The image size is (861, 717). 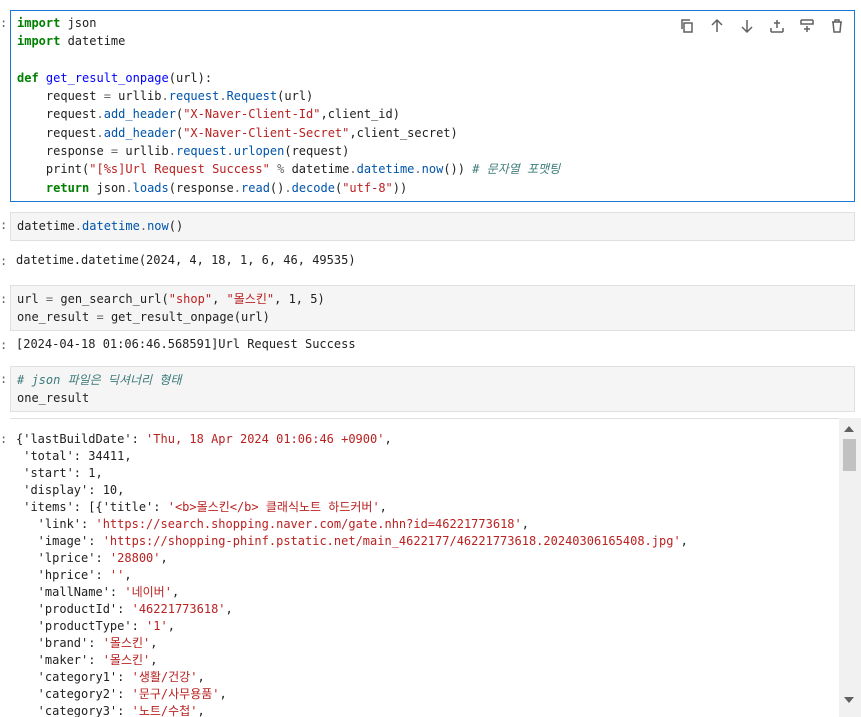 I want to click on code-cell: datetime.datetime.now(), so click(x=432, y=226).